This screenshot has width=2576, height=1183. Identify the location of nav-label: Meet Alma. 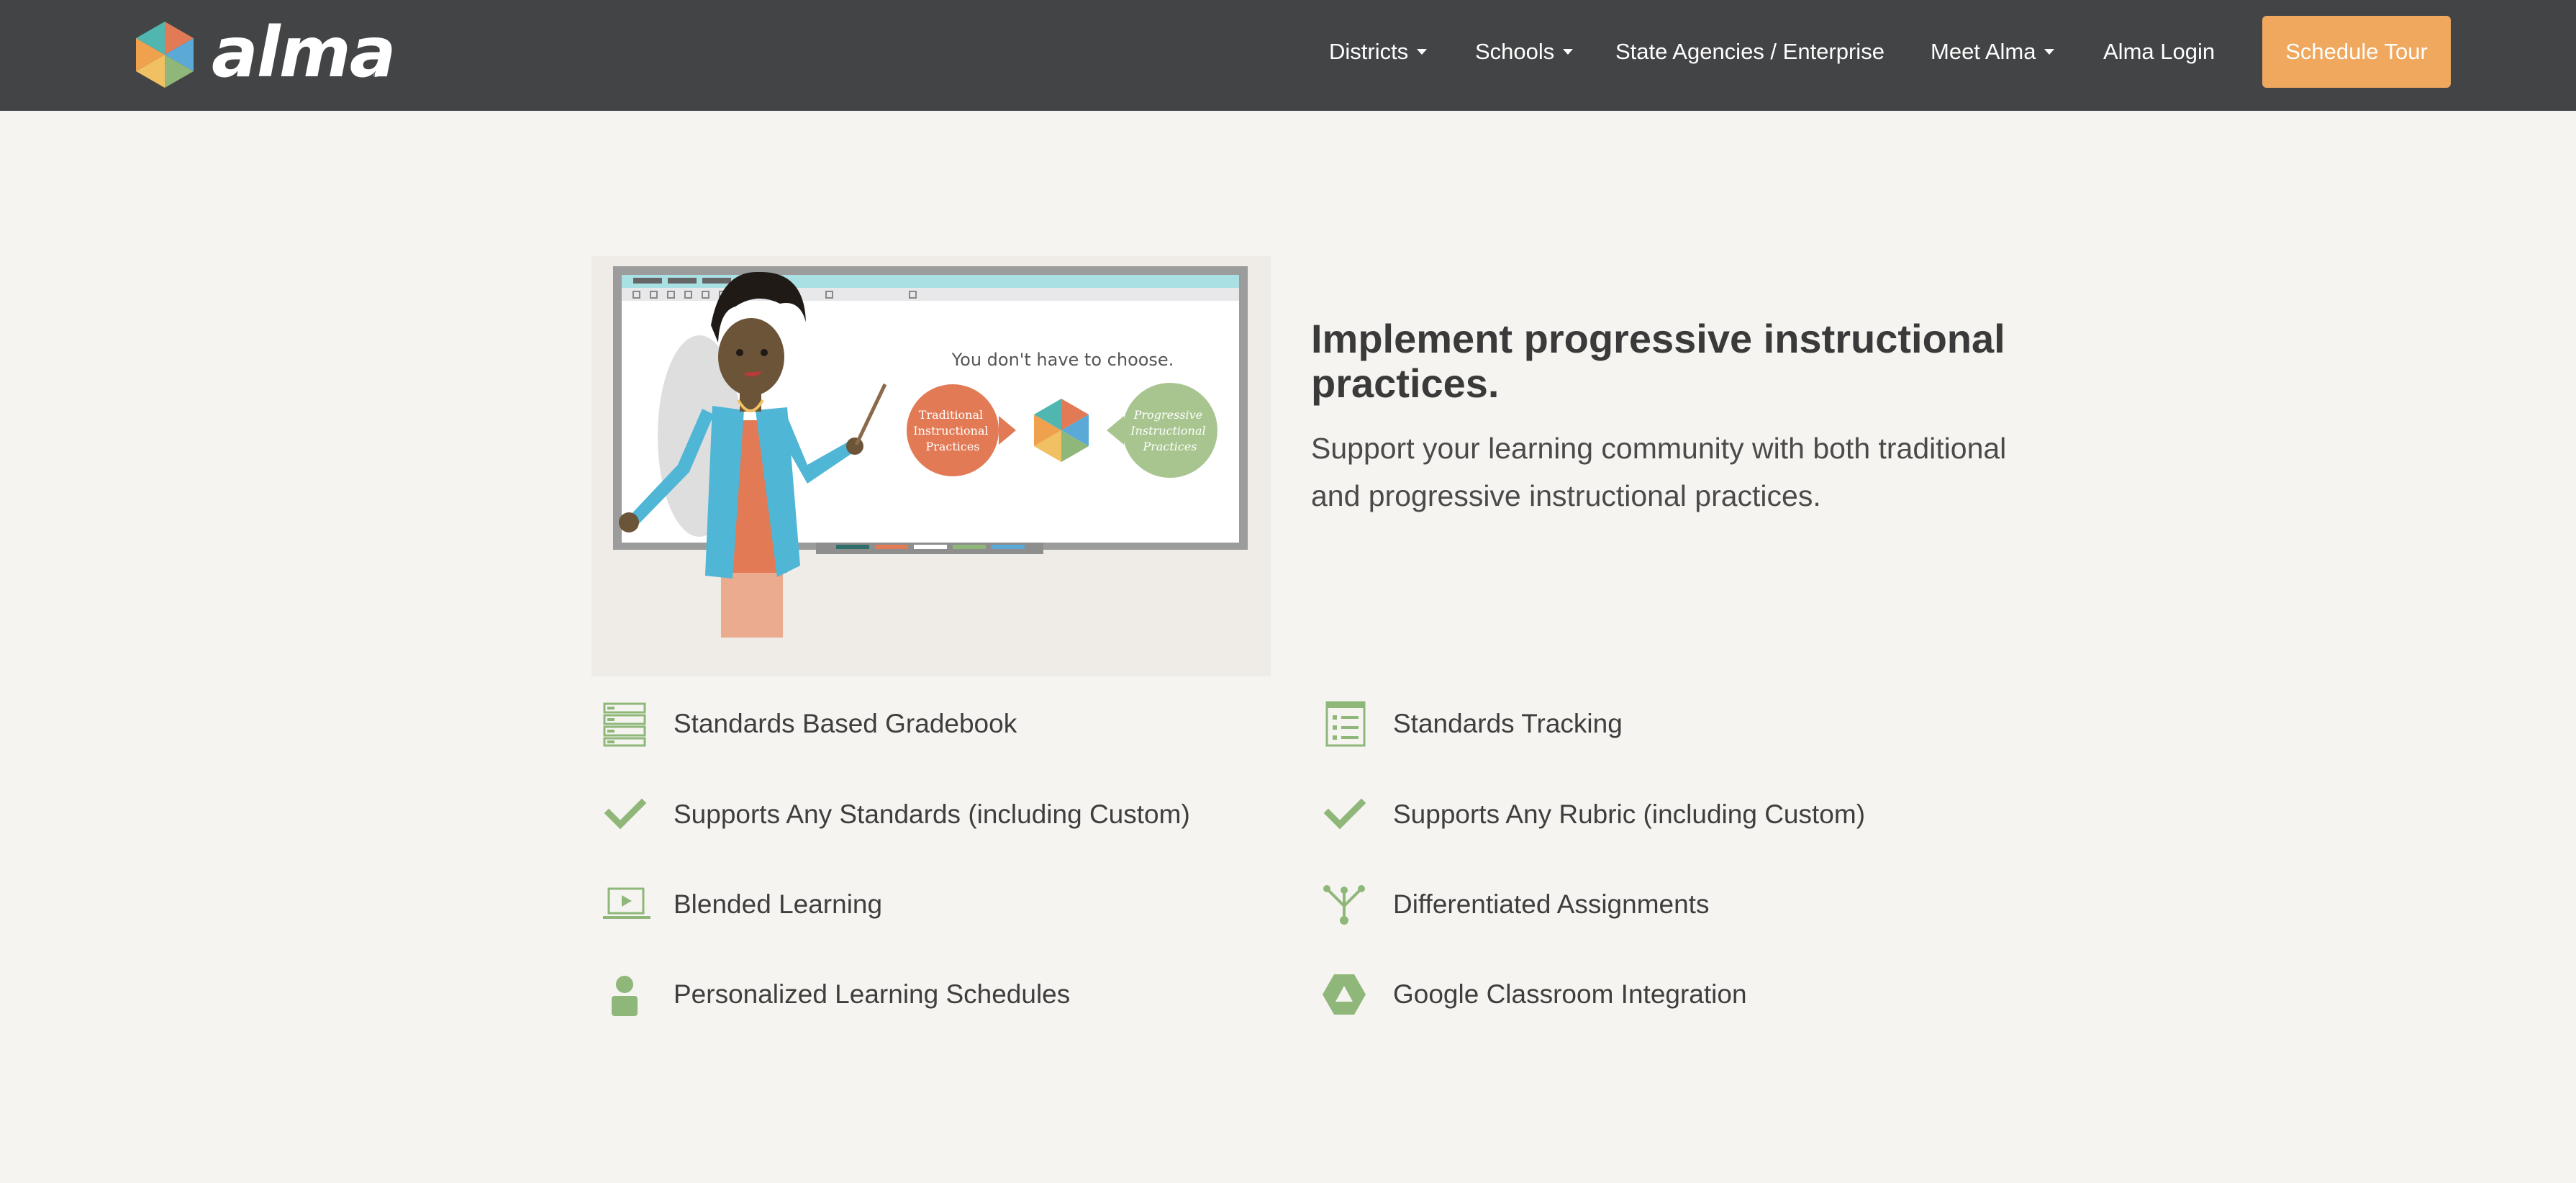
(1983, 51).